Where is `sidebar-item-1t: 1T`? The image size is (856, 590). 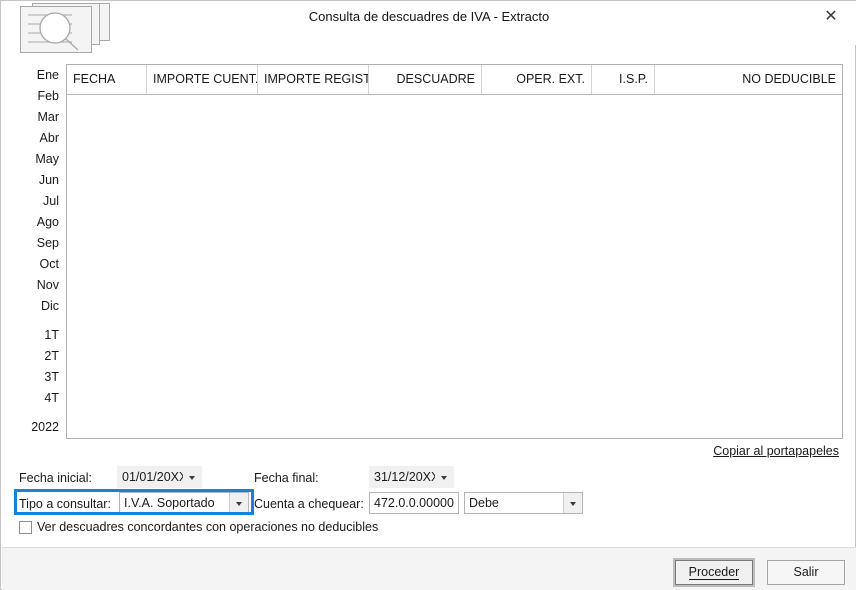
sidebar-item-1t: 1T is located at coordinates (39, 335).